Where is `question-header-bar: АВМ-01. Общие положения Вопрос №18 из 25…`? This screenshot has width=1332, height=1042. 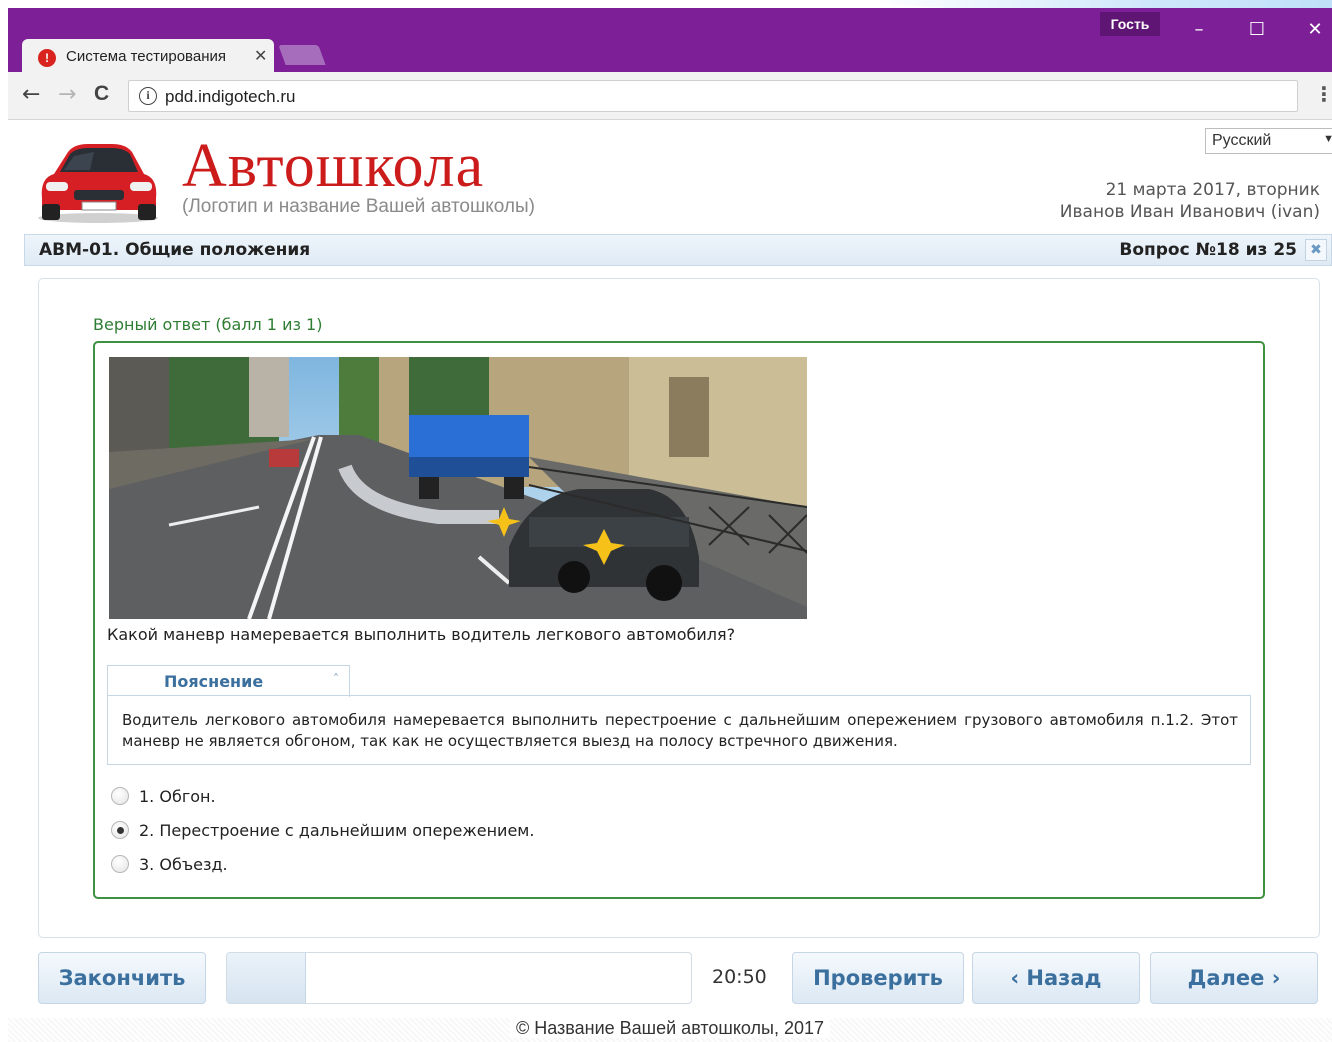
question-header-bar: АВМ-01. Общие положения Вопрос №18 из 25… is located at coordinates (678, 250).